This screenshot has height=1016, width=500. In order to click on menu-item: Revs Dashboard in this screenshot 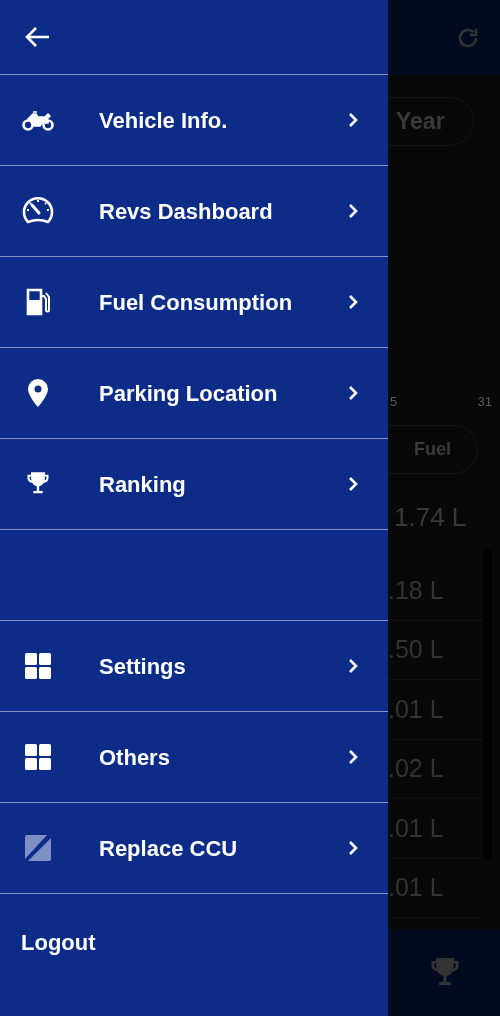, I will do `click(194, 211)`.